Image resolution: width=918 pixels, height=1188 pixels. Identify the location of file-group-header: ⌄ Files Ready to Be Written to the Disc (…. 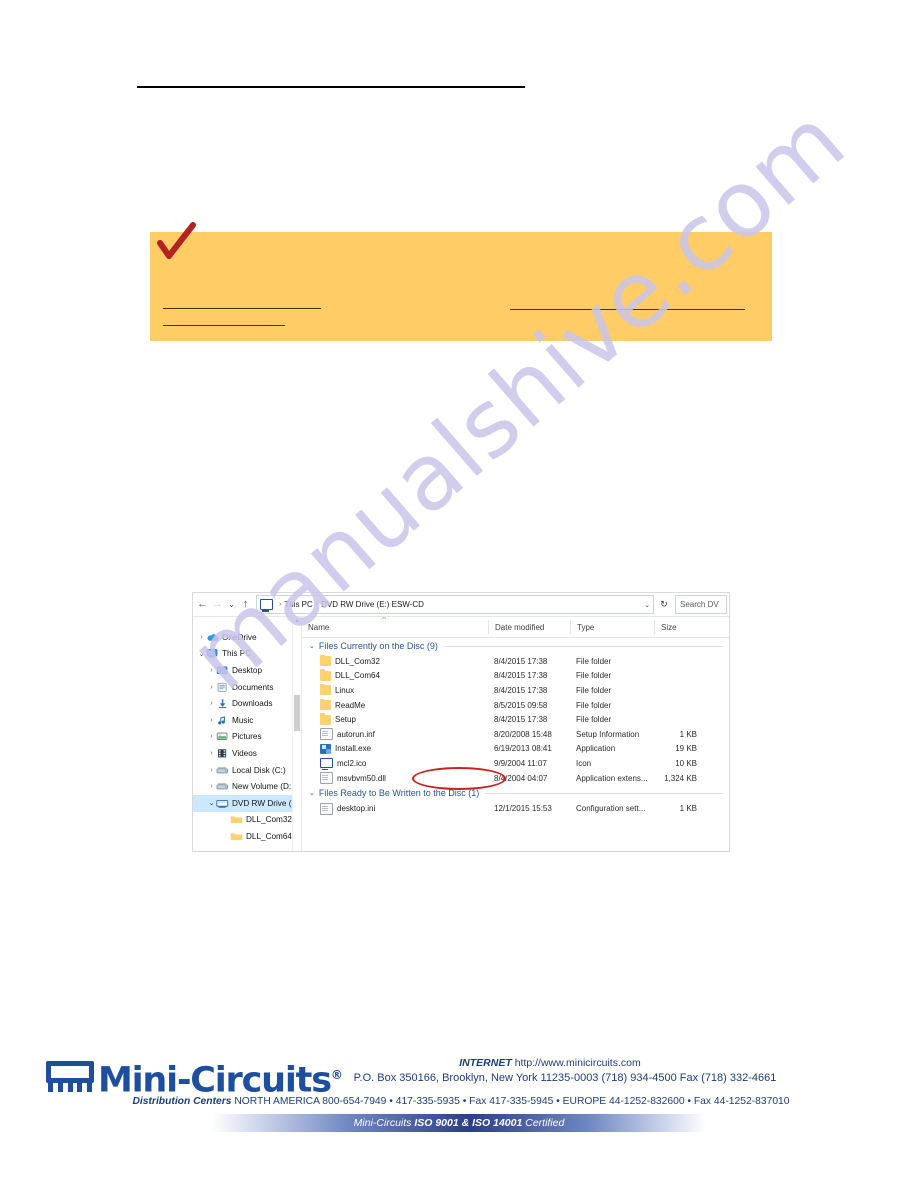
(515, 793).